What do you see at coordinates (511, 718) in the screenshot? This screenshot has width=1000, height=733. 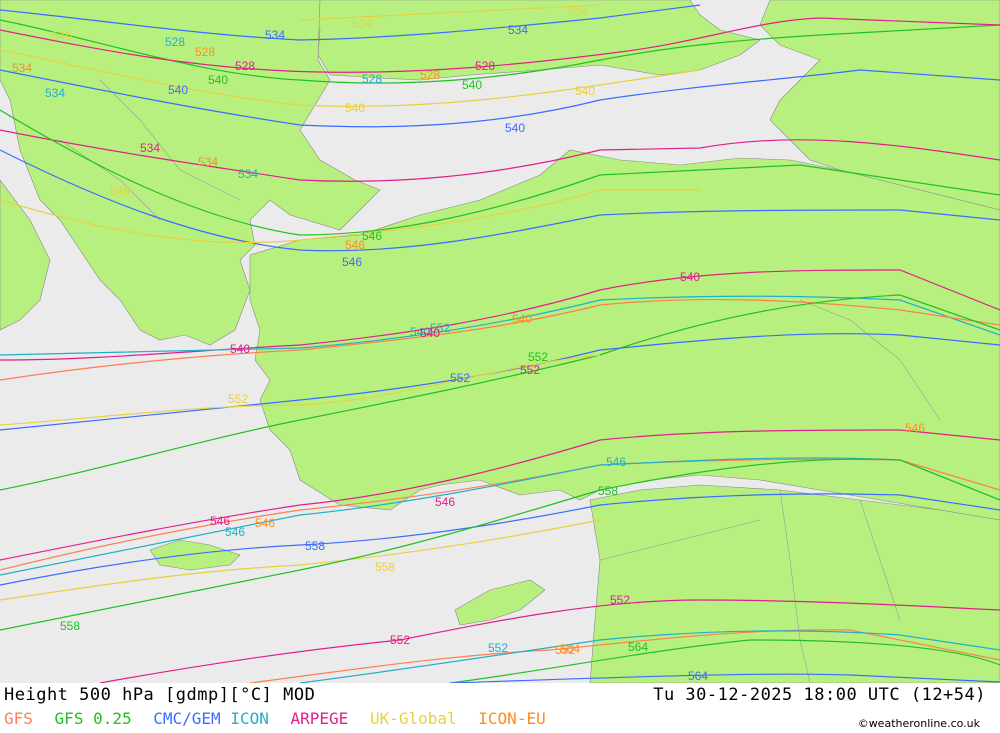 I see `legend-item-iconeu: ICON-EU` at bounding box center [511, 718].